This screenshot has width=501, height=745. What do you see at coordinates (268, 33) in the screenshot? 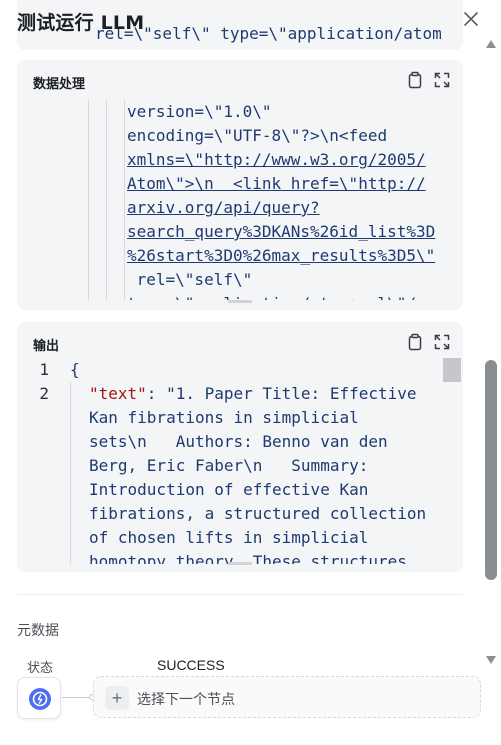
I see `previous-code-line: rel=\"self\" type=\"application/atom` at bounding box center [268, 33].